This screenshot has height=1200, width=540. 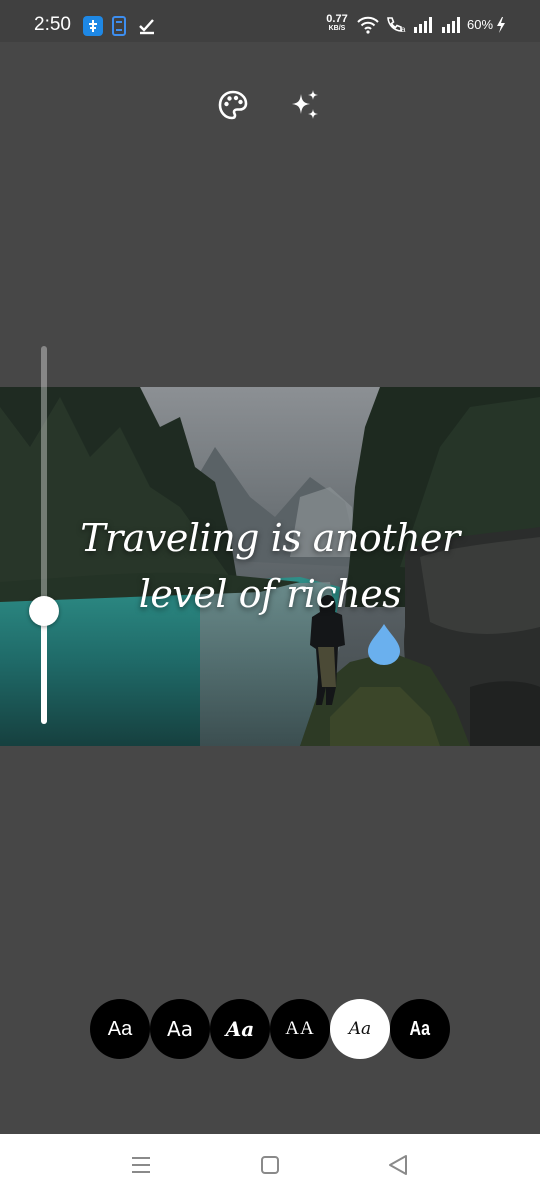 I want to click on volte-call-icon: a, so click(x=397, y=27).